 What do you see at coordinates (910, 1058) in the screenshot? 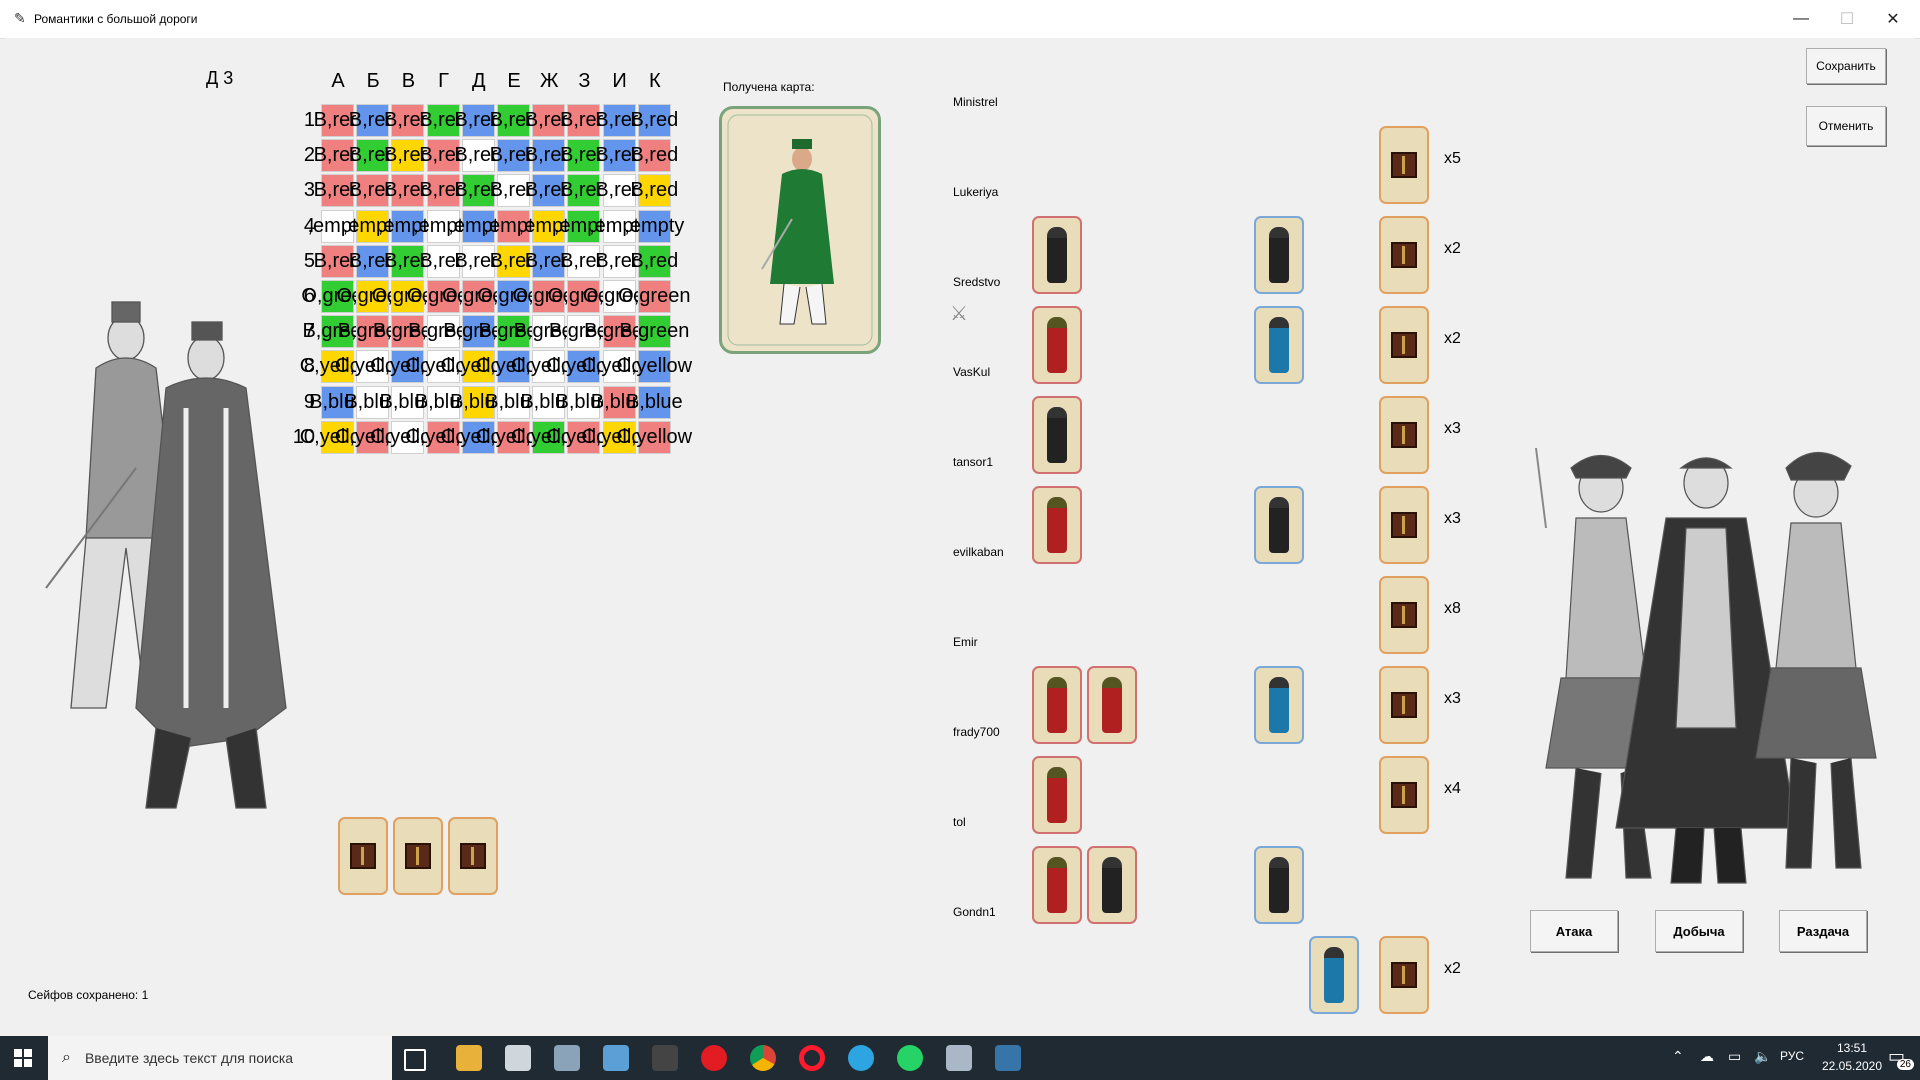
I see `whatsapp-icon` at bounding box center [910, 1058].